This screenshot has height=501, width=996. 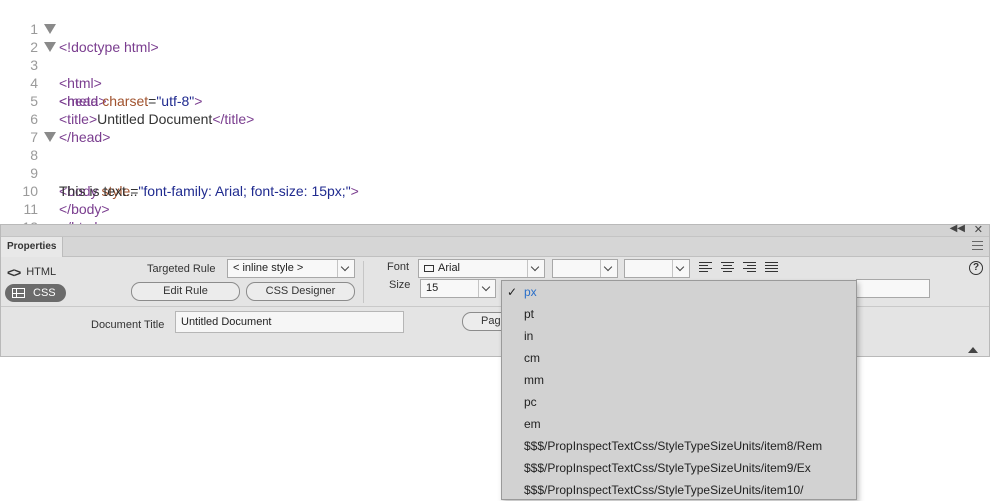 I want to click on css-mode-label: CSS, so click(x=44, y=293).